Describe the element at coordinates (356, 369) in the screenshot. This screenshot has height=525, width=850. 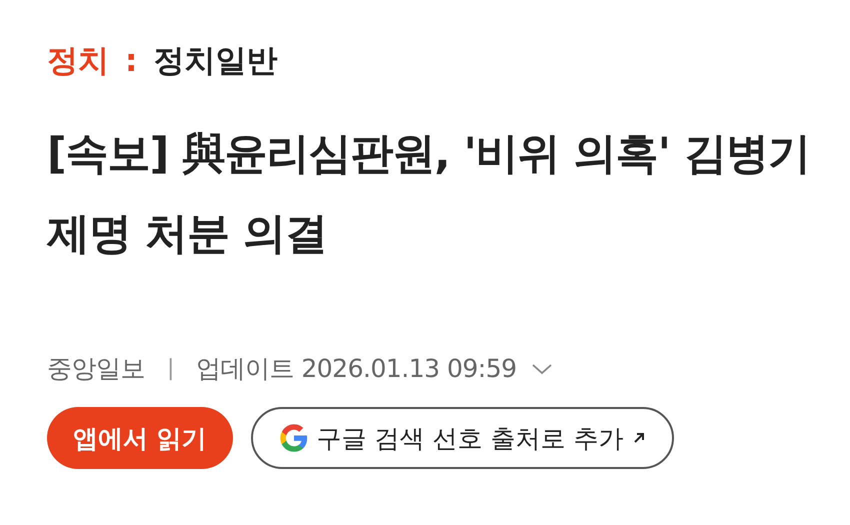
I see `updated-time: 업데이트 2026.01.13 09:59` at that location.